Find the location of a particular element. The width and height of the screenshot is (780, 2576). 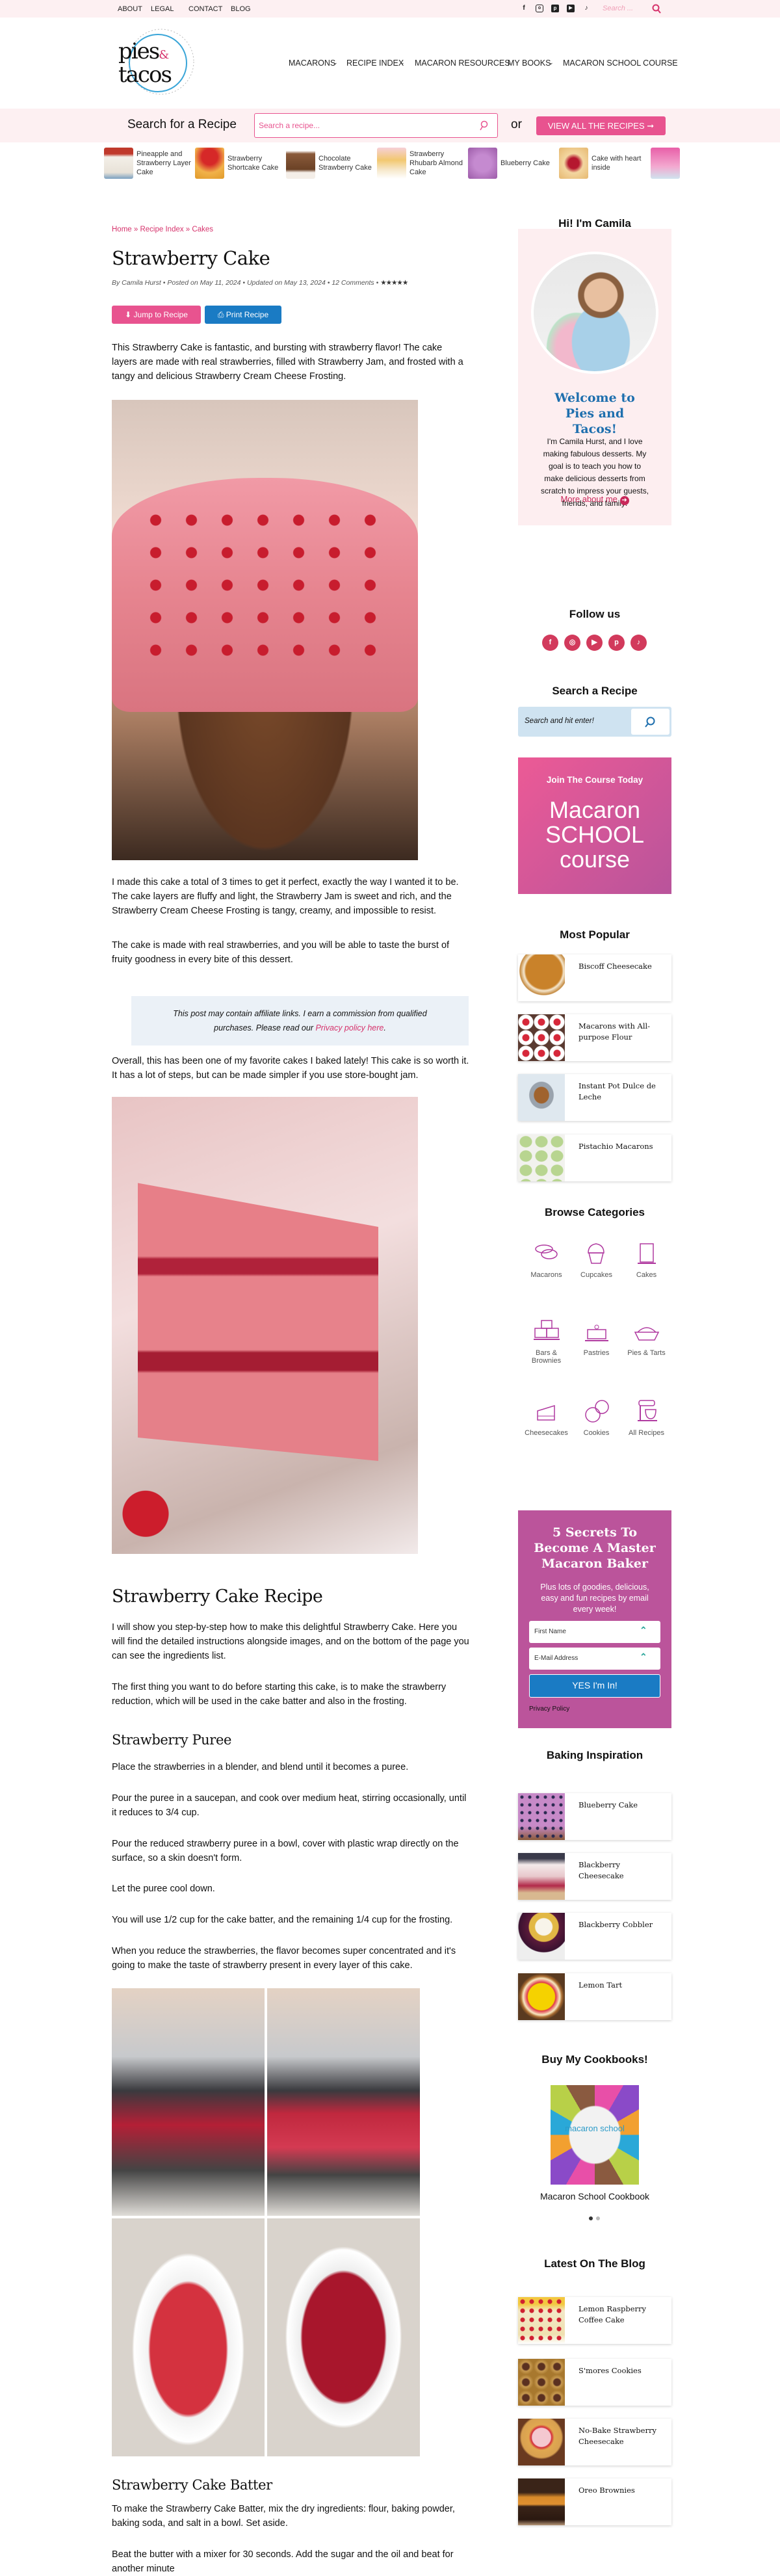

privacy-policy-link: Privacy policy here is located at coordinates (350, 1027).